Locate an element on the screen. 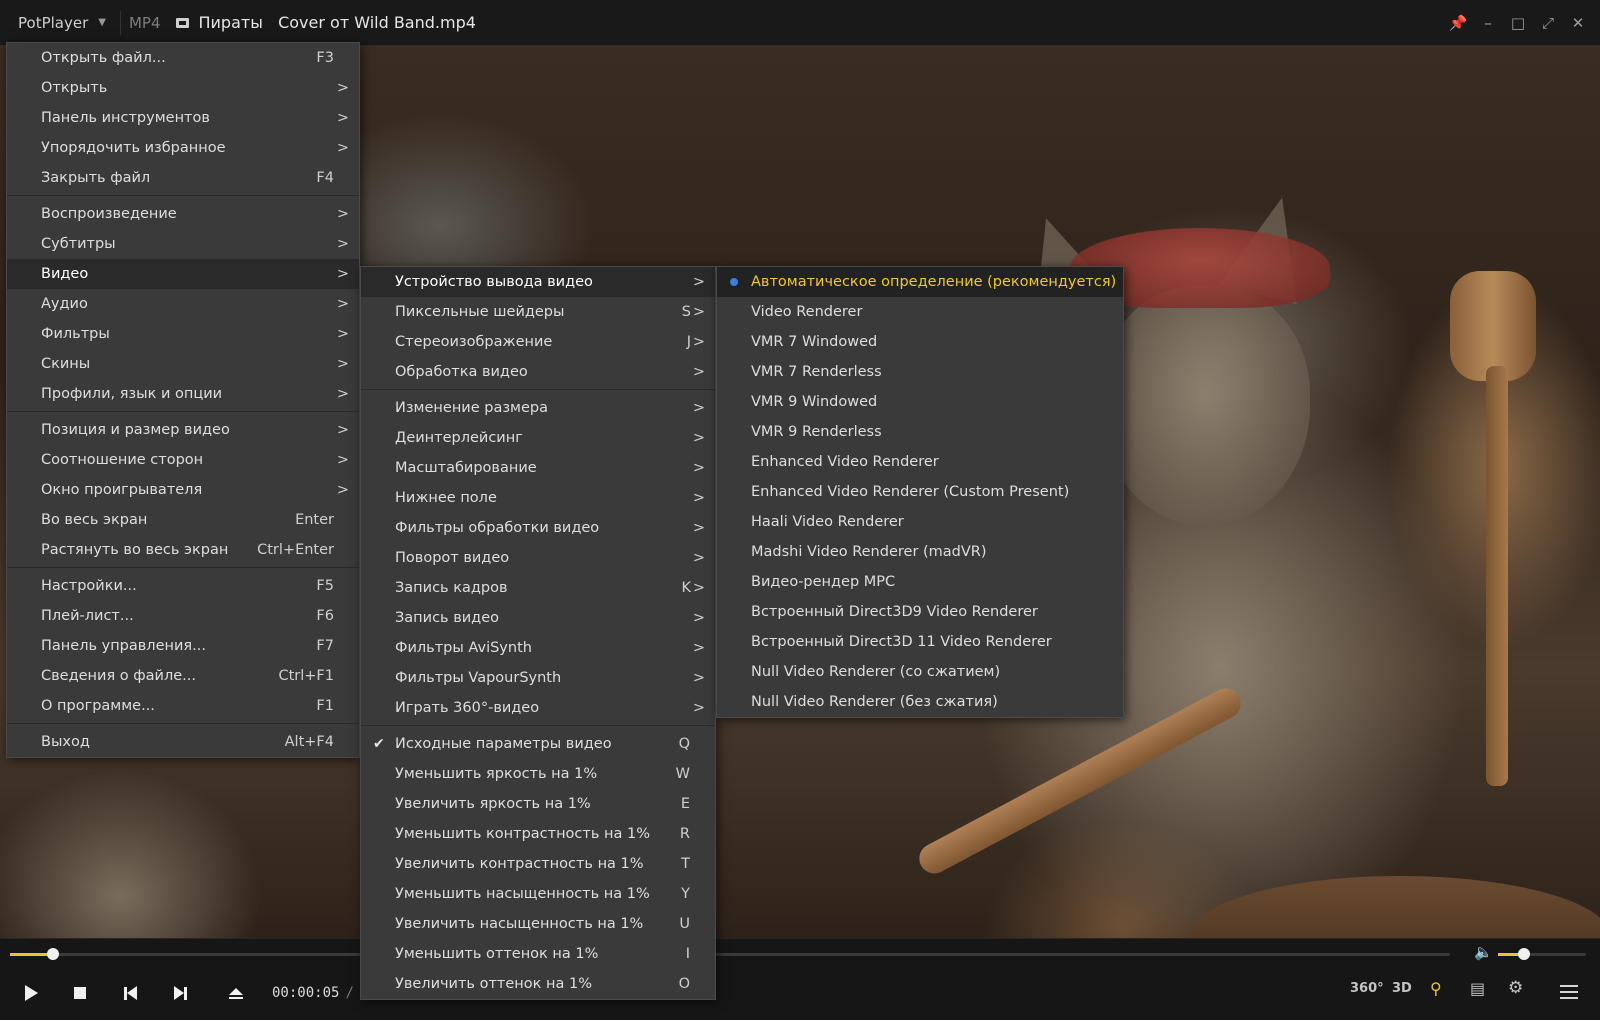 This screenshot has width=1600, height=1020. main-menu-item: Открыть > is located at coordinates (183, 88).